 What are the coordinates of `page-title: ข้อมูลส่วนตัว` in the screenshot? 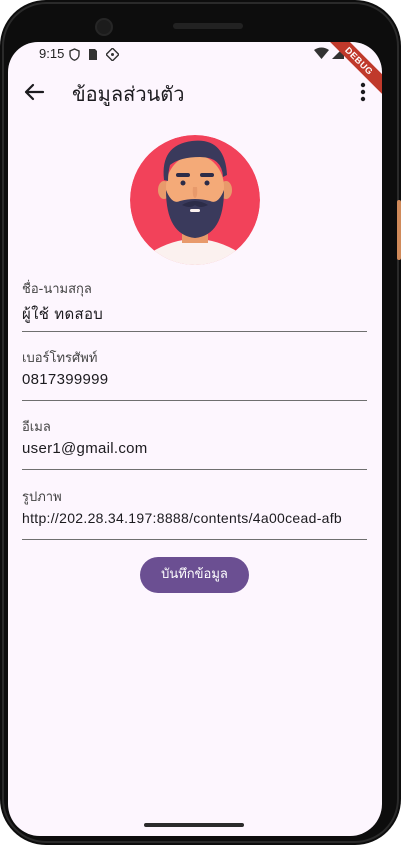 It's located at (128, 94).